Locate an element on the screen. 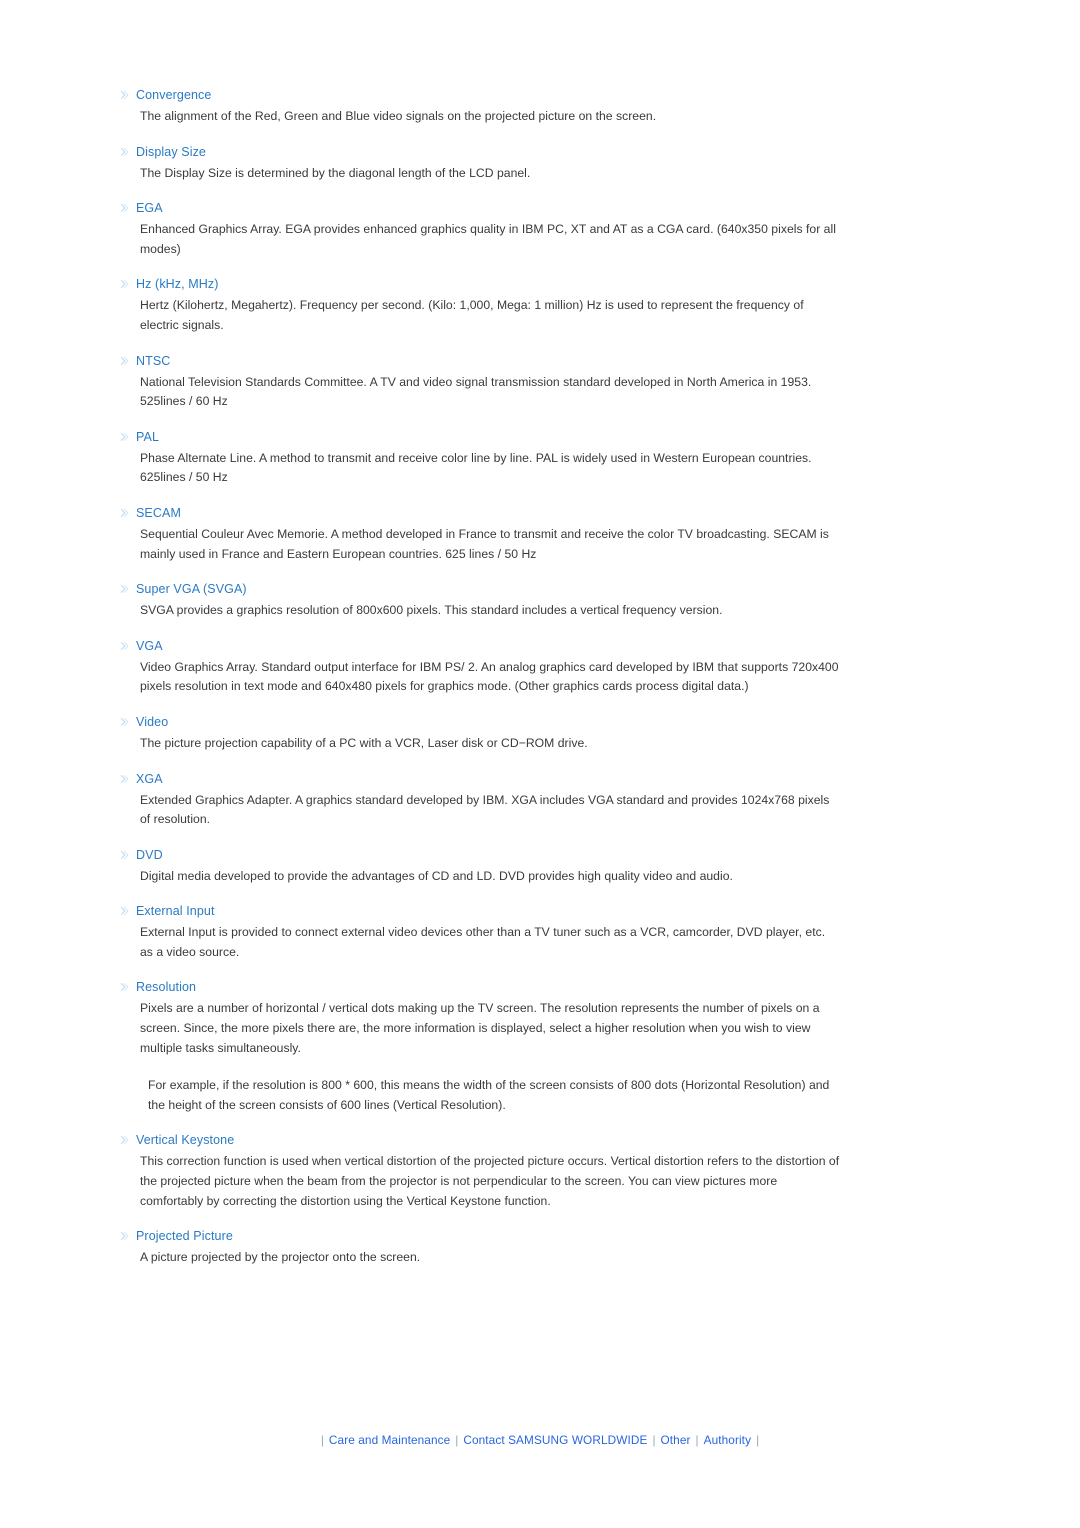 This screenshot has width=1080, height=1528. glossary-term: Display Size is located at coordinates (171, 151).